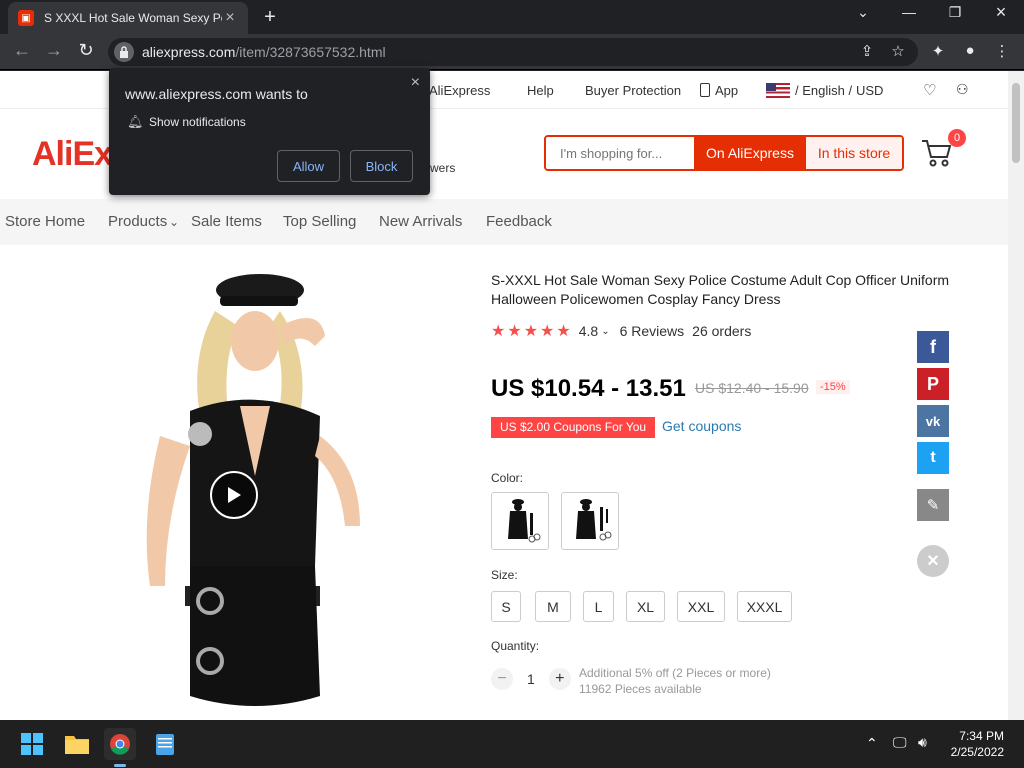 The height and width of the screenshot is (768, 1024). I want to click on discount-badge: -15%, so click(833, 387).